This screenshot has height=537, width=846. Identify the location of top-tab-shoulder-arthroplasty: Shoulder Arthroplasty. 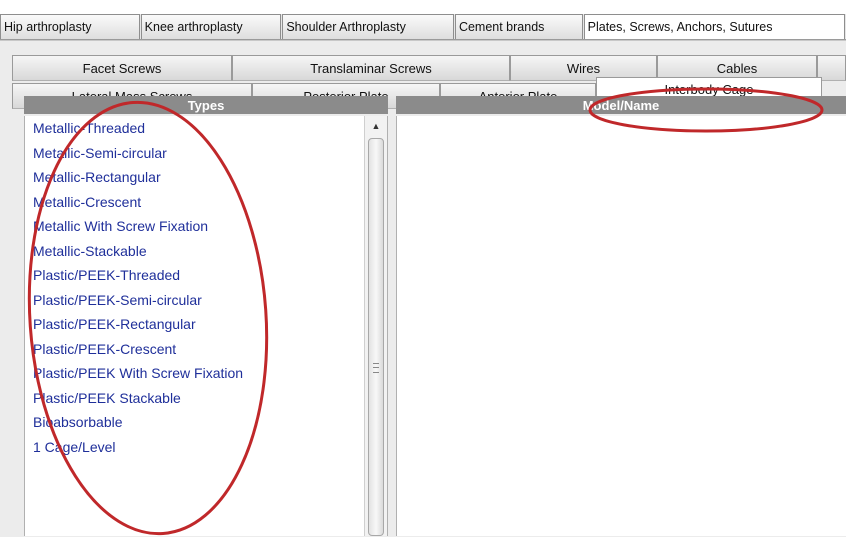
(368, 26).